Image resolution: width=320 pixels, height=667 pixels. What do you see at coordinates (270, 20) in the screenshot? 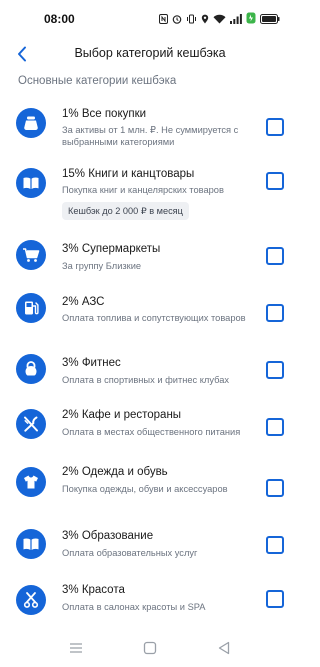
I see `battery-icon` at bounding box center [270, 20].